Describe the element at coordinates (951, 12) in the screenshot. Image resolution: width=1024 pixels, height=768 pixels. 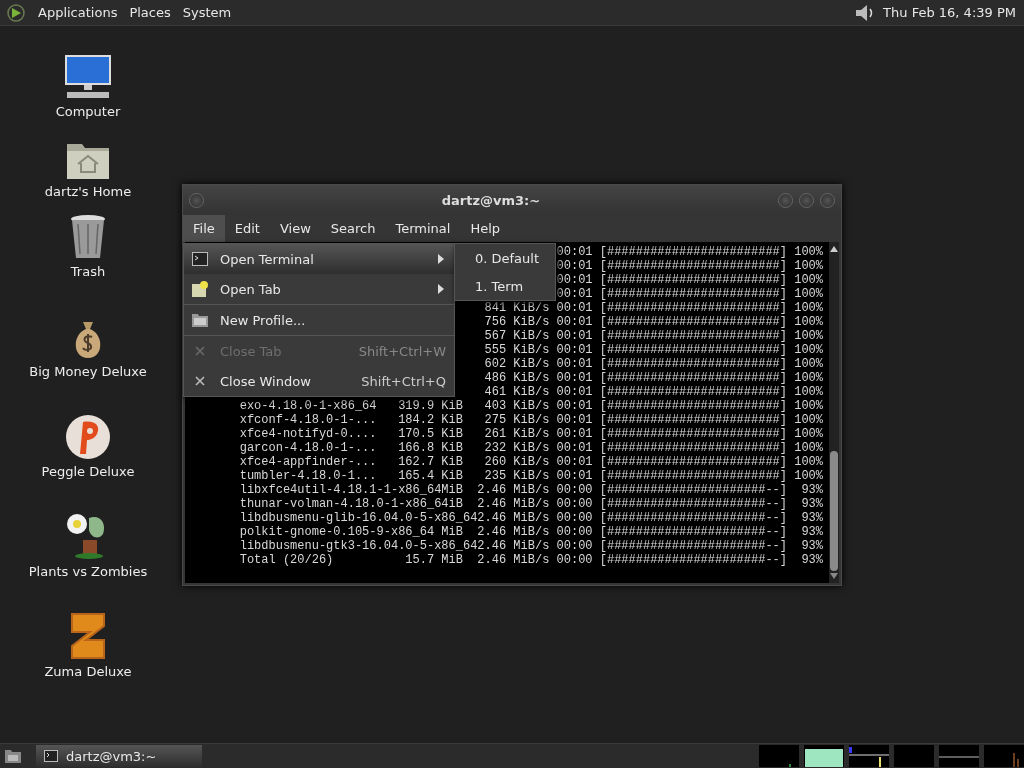
I see `clock: Thu Feb 16, 4:39 PM` at that location.